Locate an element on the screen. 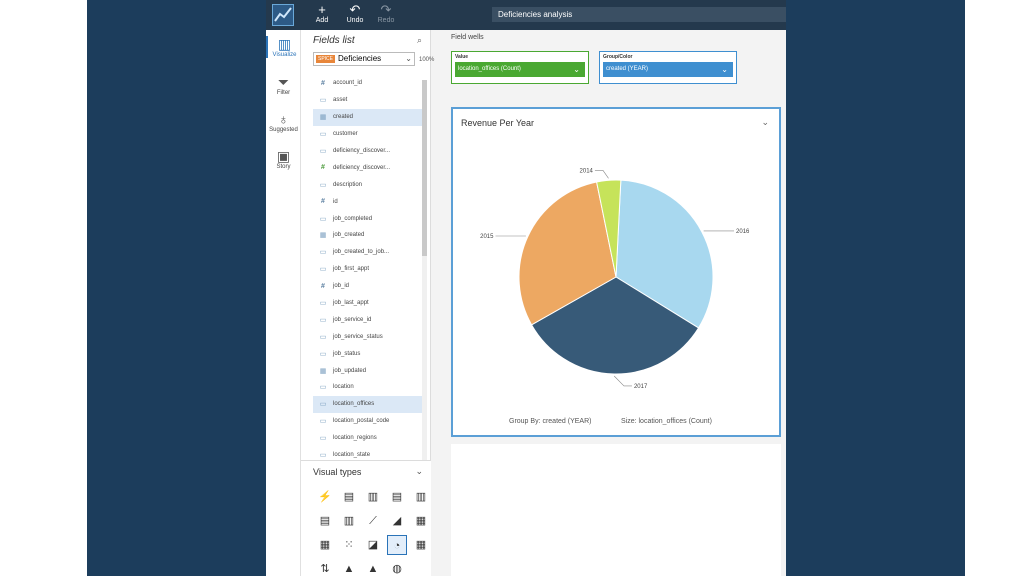 The image size is (1024, 576). field-item: ▭ job_service_status is located at coordinates (368, 336).